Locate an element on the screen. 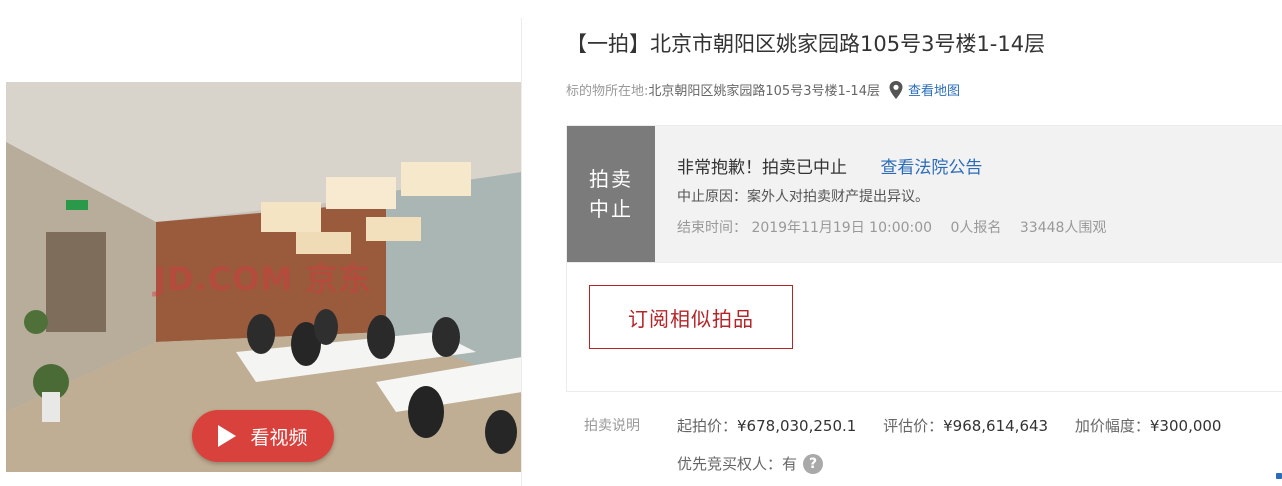  increment-value: ¥300,000 is located at coordinates (1185, 426).